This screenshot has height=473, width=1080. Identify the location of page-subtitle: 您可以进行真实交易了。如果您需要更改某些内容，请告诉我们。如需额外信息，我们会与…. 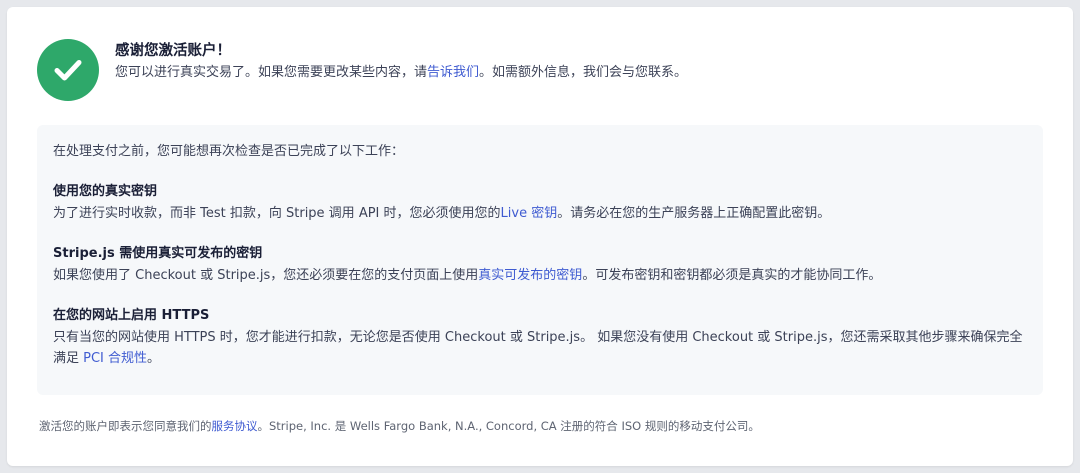
(401, 73).